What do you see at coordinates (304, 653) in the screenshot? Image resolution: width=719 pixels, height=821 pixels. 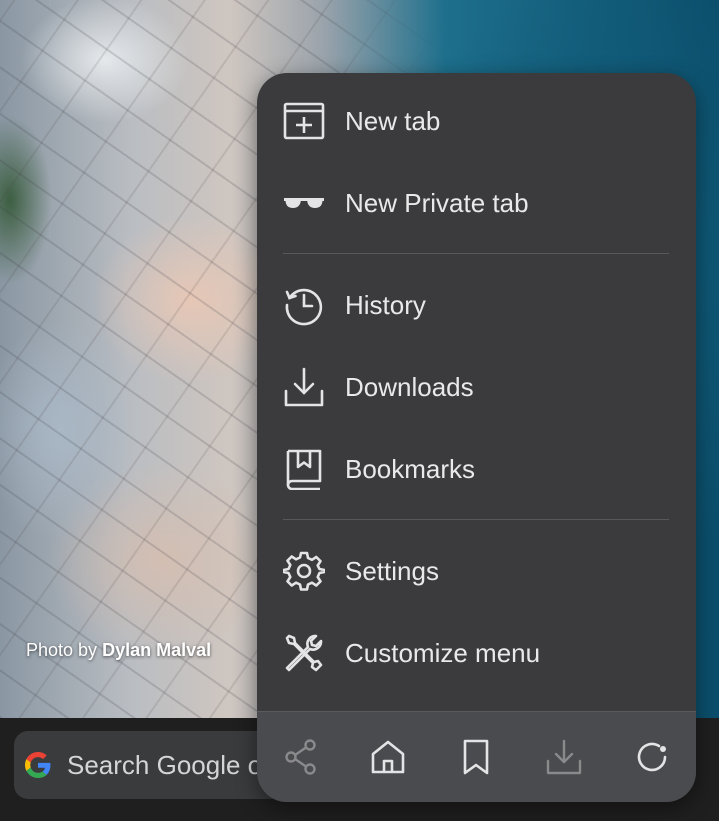 I see `wrench-screwdriver-icon` at bounding box center [304, 653].